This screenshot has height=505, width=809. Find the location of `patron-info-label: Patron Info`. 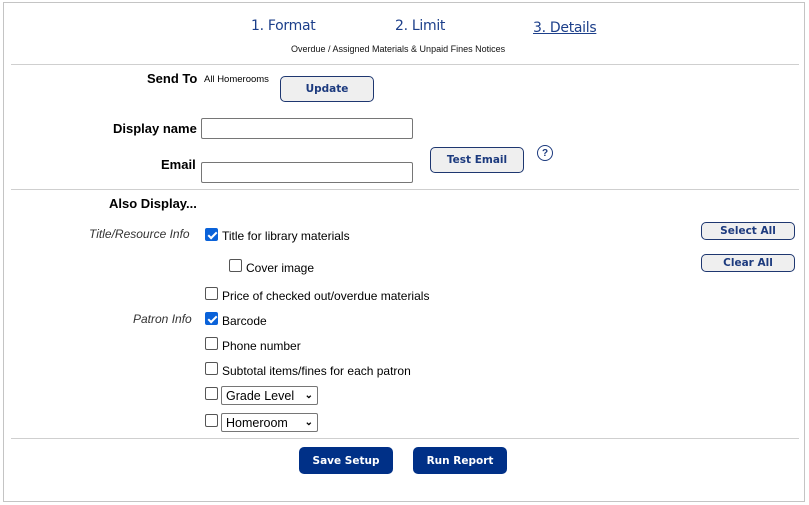

patron-info-label: Patron Info is located at coordinates (162, 319).